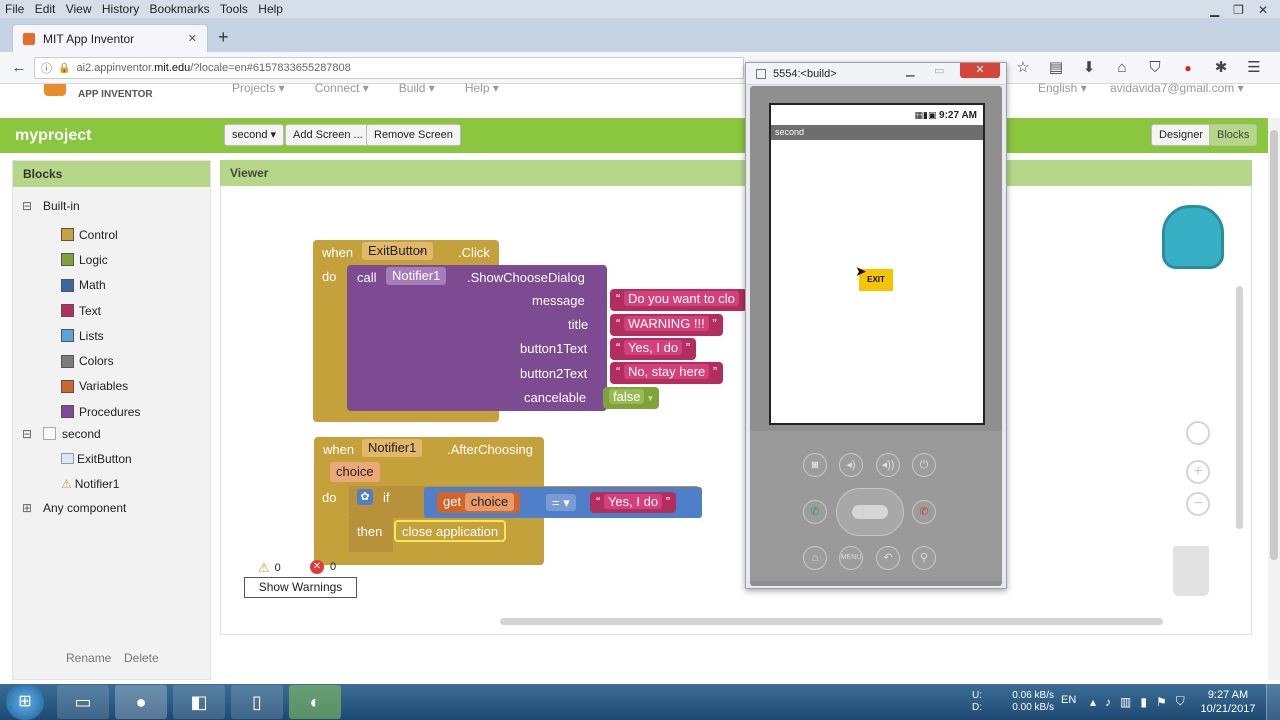 The height and width of the screenshot is (720, 1280). I want to click on menu-view: View, so click(76, 8).